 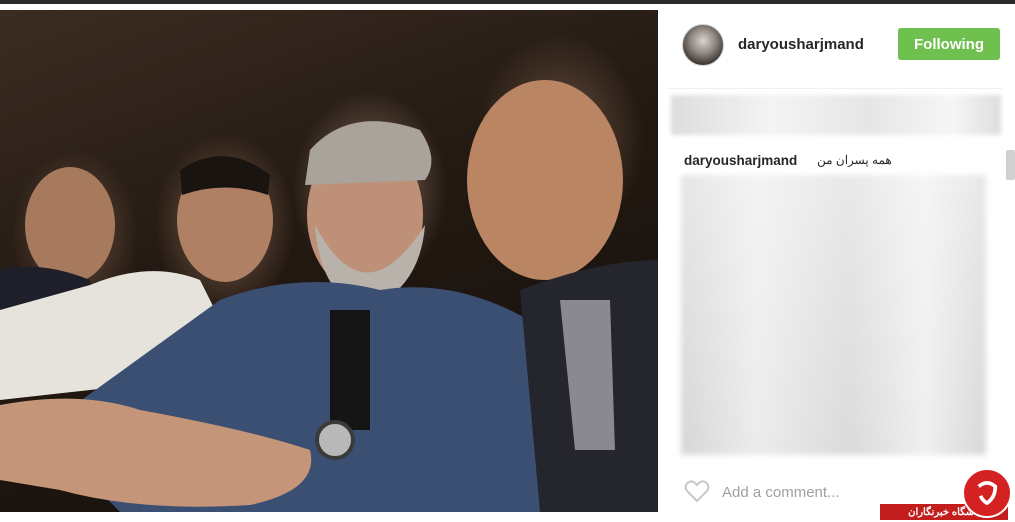 I want to click on caption: daryousharjmand همه پسران من, so click(x=834, y=163).